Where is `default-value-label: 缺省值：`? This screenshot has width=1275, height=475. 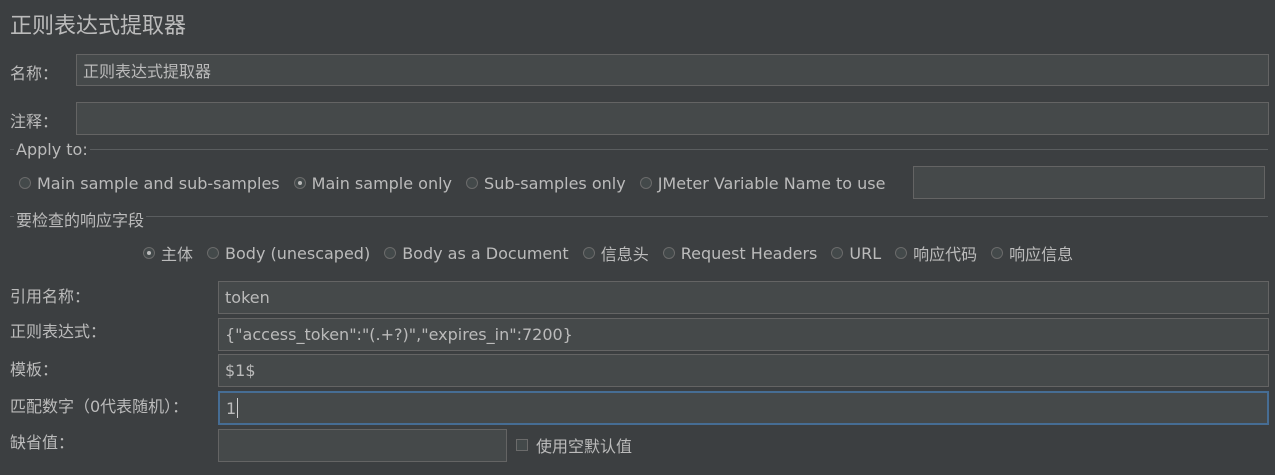
default-value-label: 缺省值： is located at coordinates (42, 442).